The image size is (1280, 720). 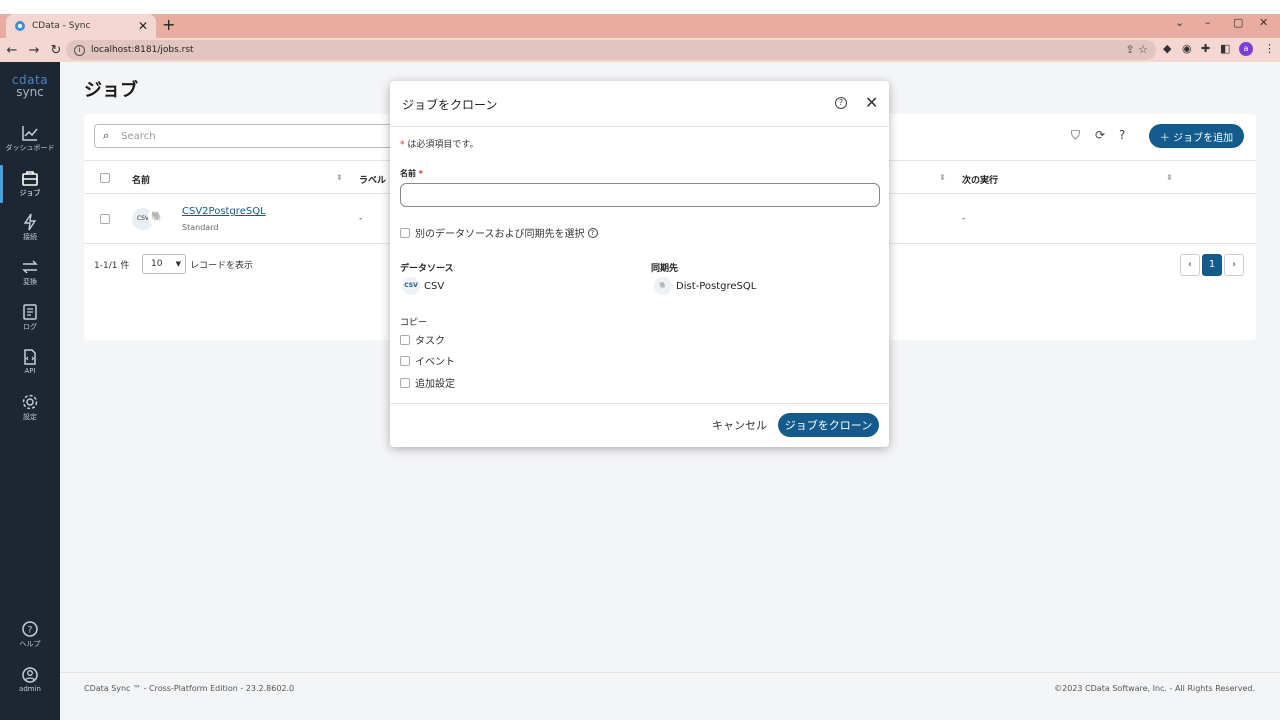 I want to click on question-icon: ?, so click(x=592, y=232).